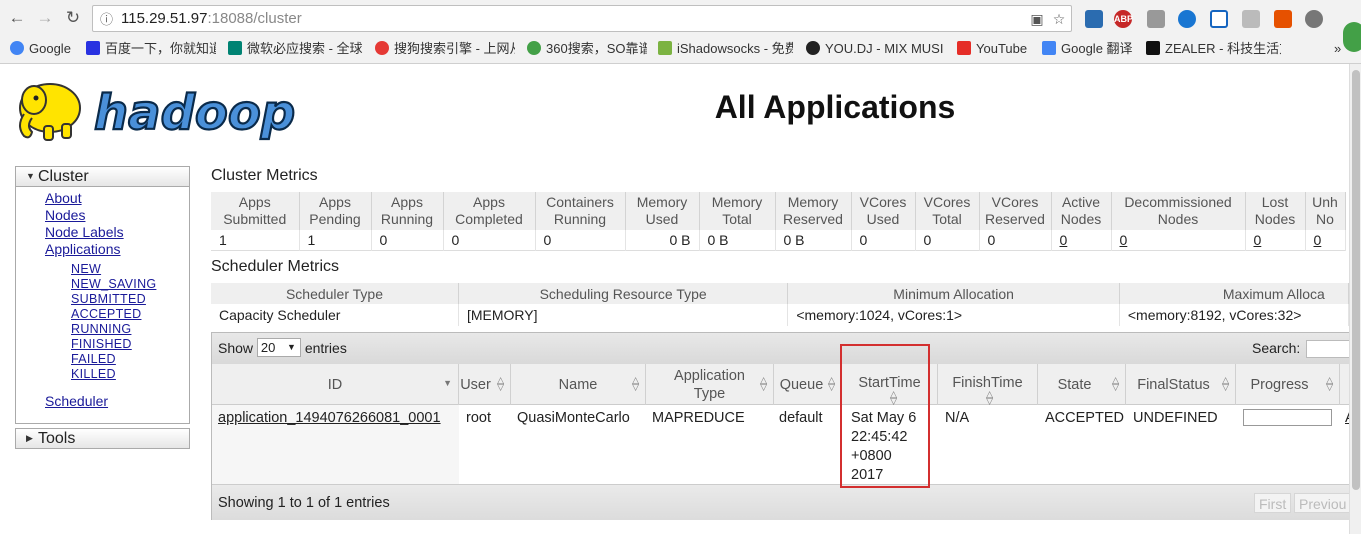 The image size is (1361, 534). Describe the element at coordinates (725, 49) in the screenshot. I see `bookmark-ishadowsocks: iShadowsocks - 免费` at that location.